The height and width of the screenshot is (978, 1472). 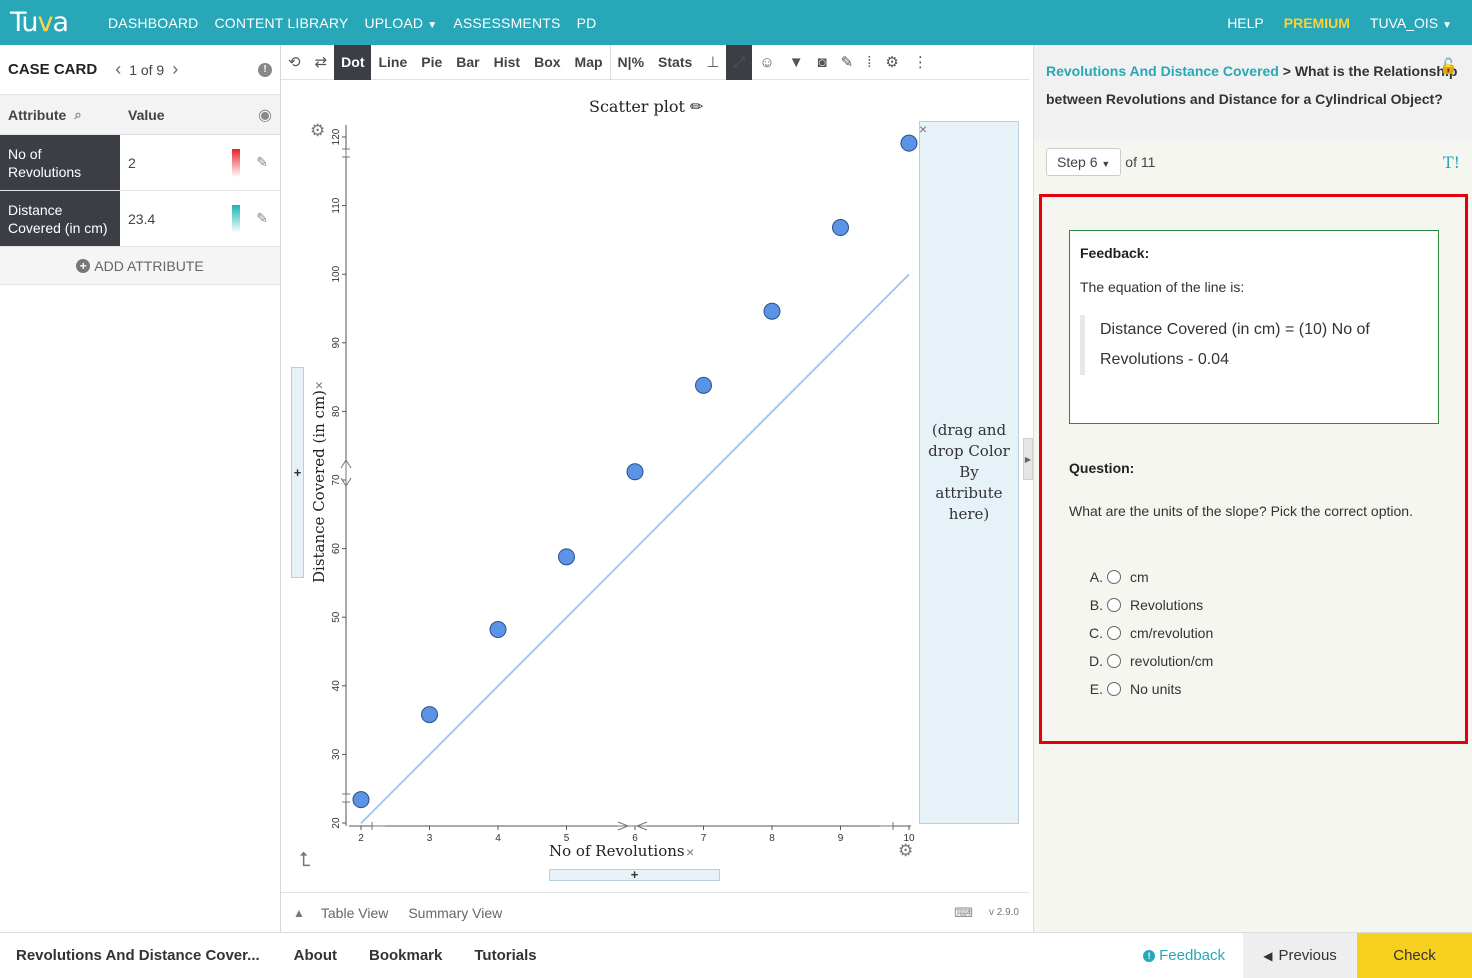 What do you see at coordinates (507, 62) in the screenshot?
I see `tab-hist: Hist` at bounding box center [507, 62].